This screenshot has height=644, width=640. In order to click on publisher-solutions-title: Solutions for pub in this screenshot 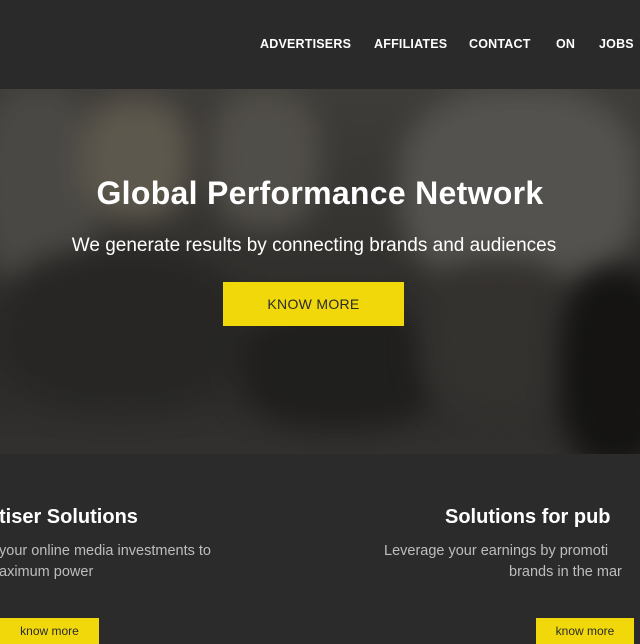, I will do `click(528, 517)`.